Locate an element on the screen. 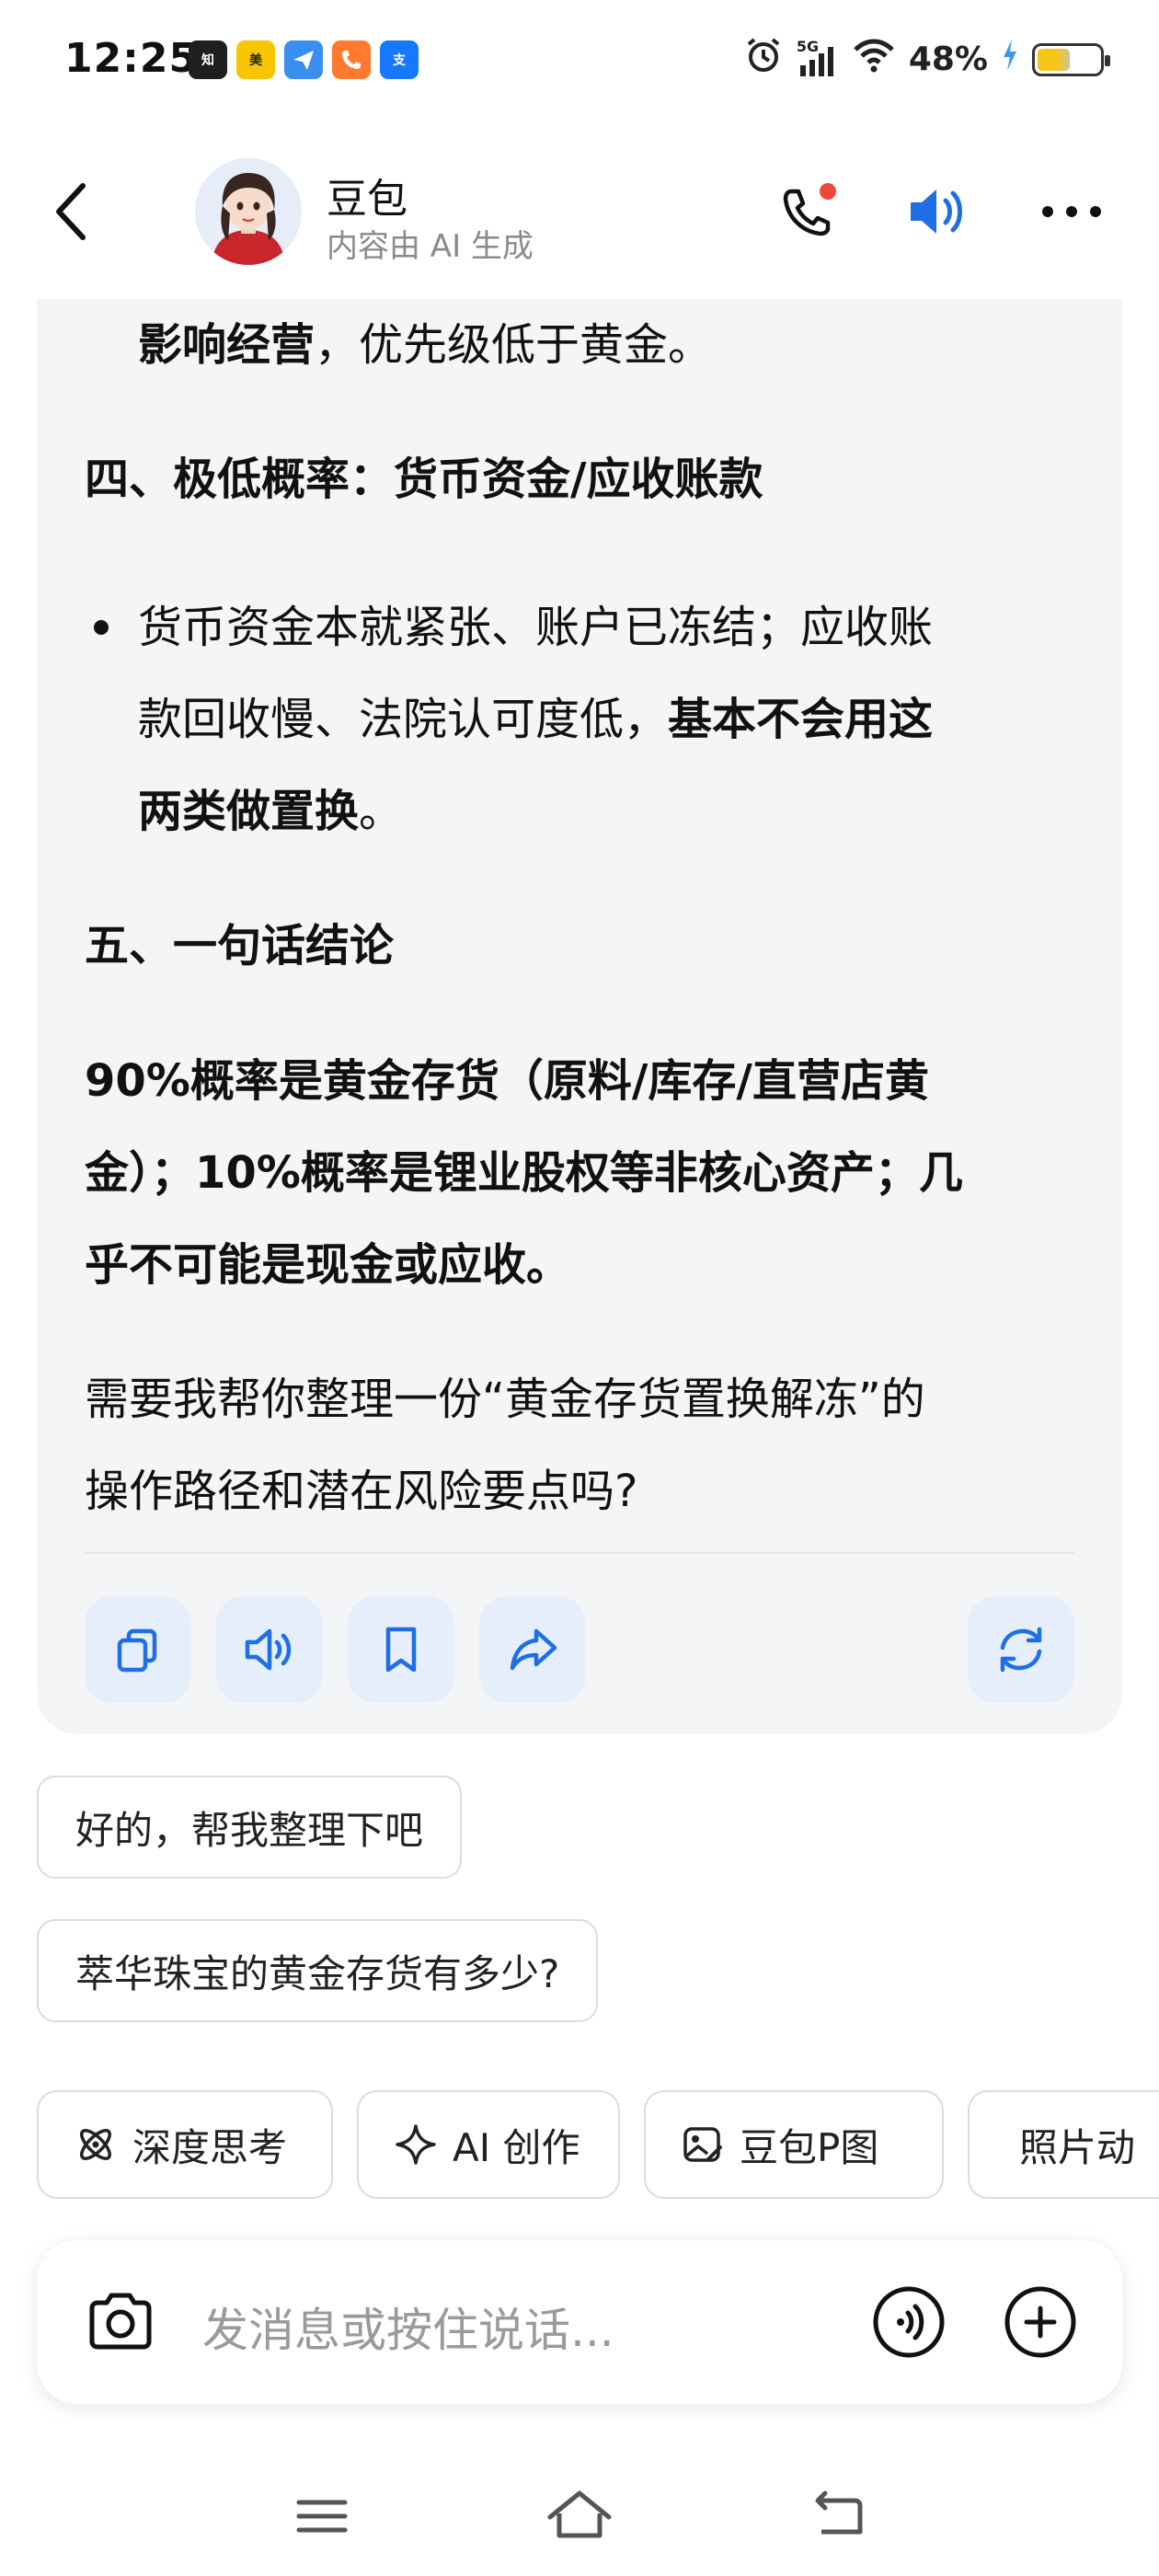 This screenshot has width=1159, height=2576. conclusion-text: 金）；10%概率是锂业股权等非核心资产；几 is located at coordinates (524, 1173).